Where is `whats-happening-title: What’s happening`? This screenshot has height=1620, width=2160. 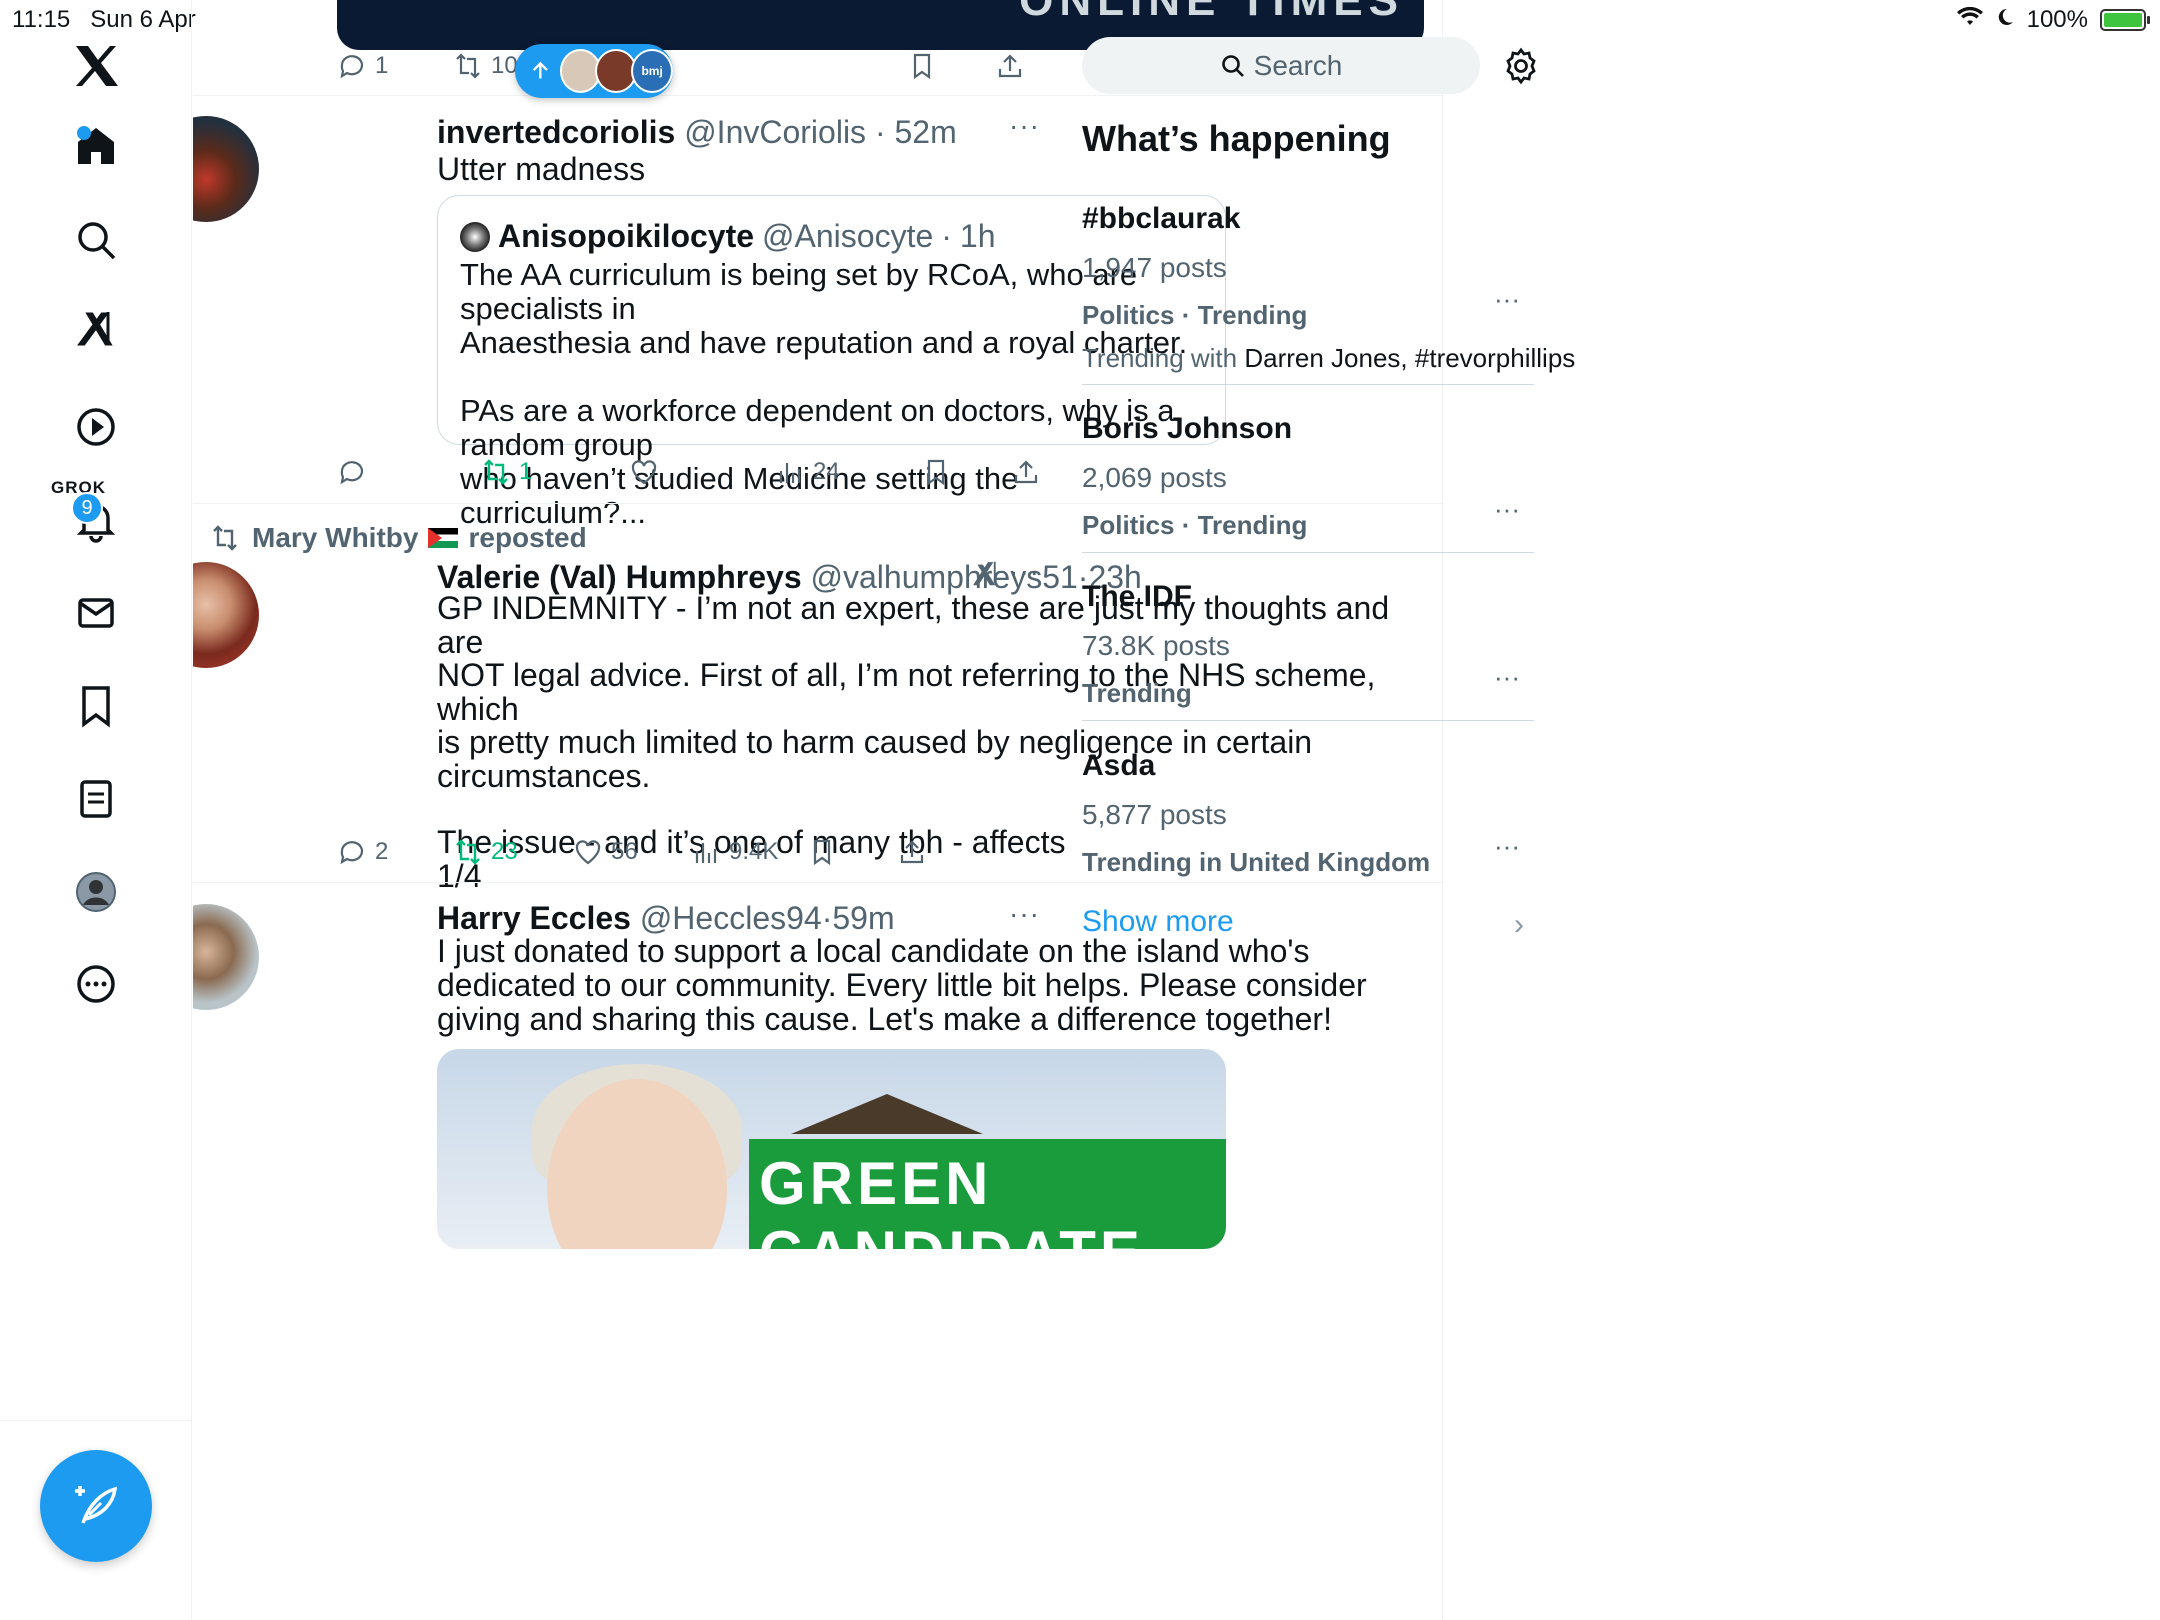
whats-happening-title: What’s happening is located at coordinates (1236, 138).